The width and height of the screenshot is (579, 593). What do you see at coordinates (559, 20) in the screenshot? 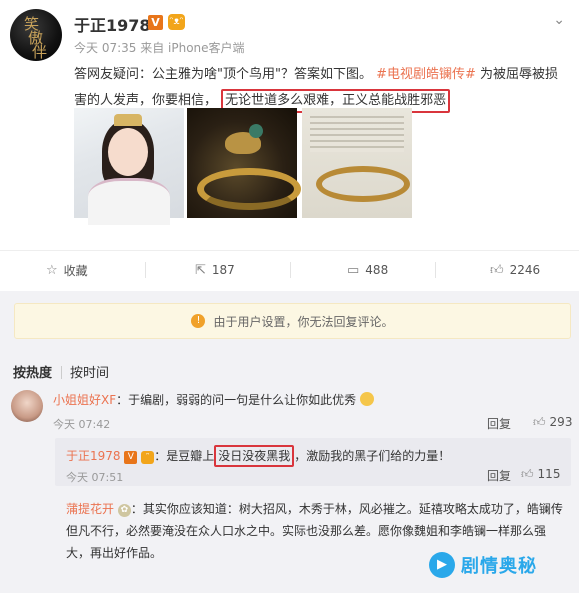
I see `chevron-down-icon: ⌄` at bounding box center [559, 20].